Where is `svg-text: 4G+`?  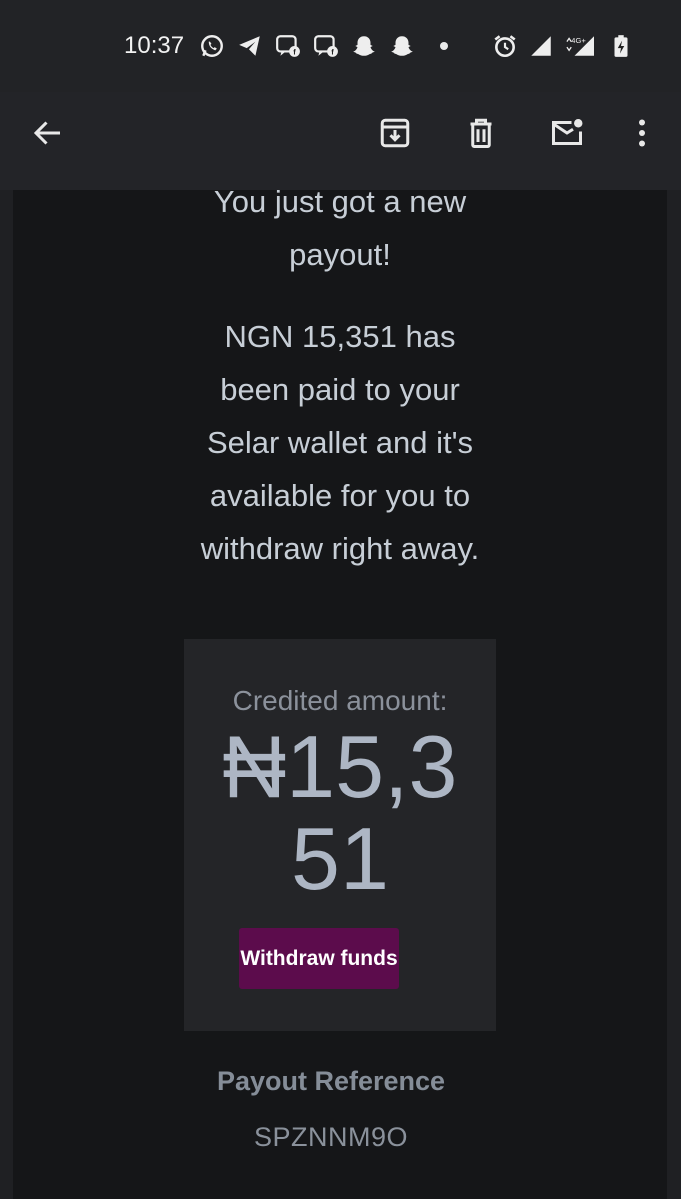
svg-text: 4G+ is located at coordinates (578, 40).